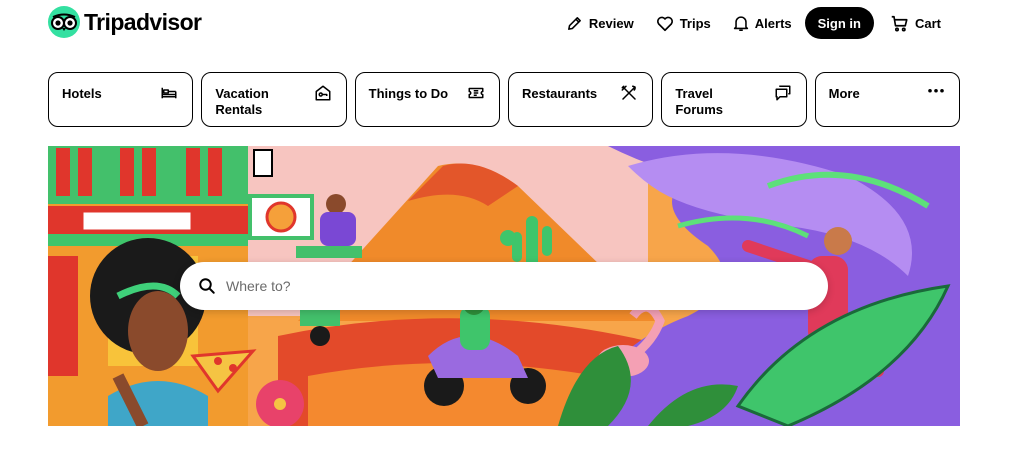 This screenshot has width=1024, height=456. What do you see at coordinates (574, 23) in the screenshot?
I see `pencil-icon` at bounding box center [574, 23].